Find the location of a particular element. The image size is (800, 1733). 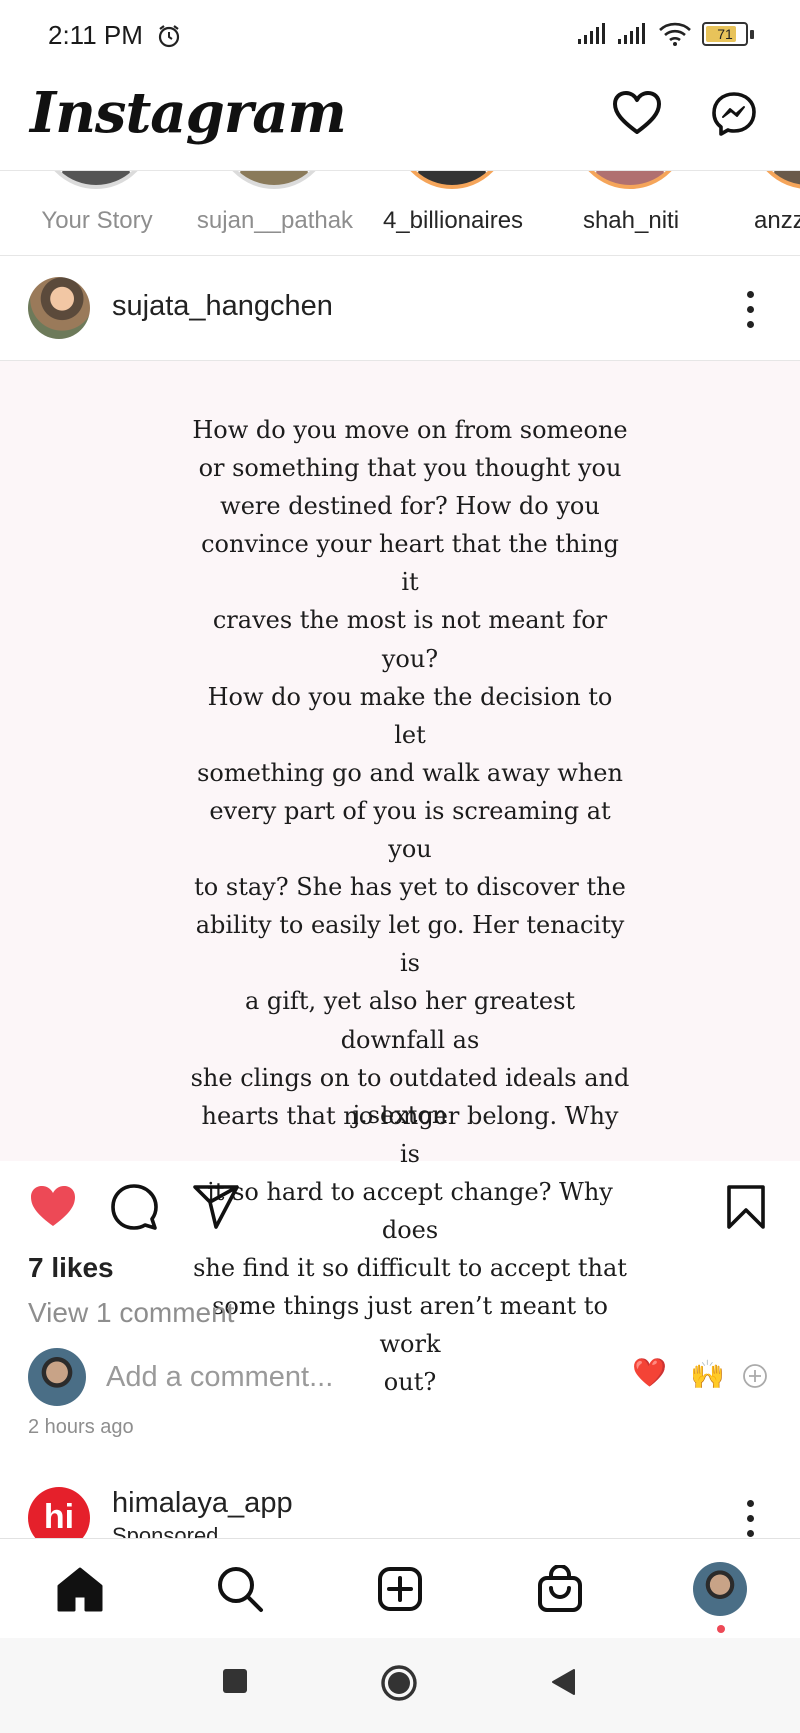

likes-count: 7 likes is located at coordinates (71, 1268).